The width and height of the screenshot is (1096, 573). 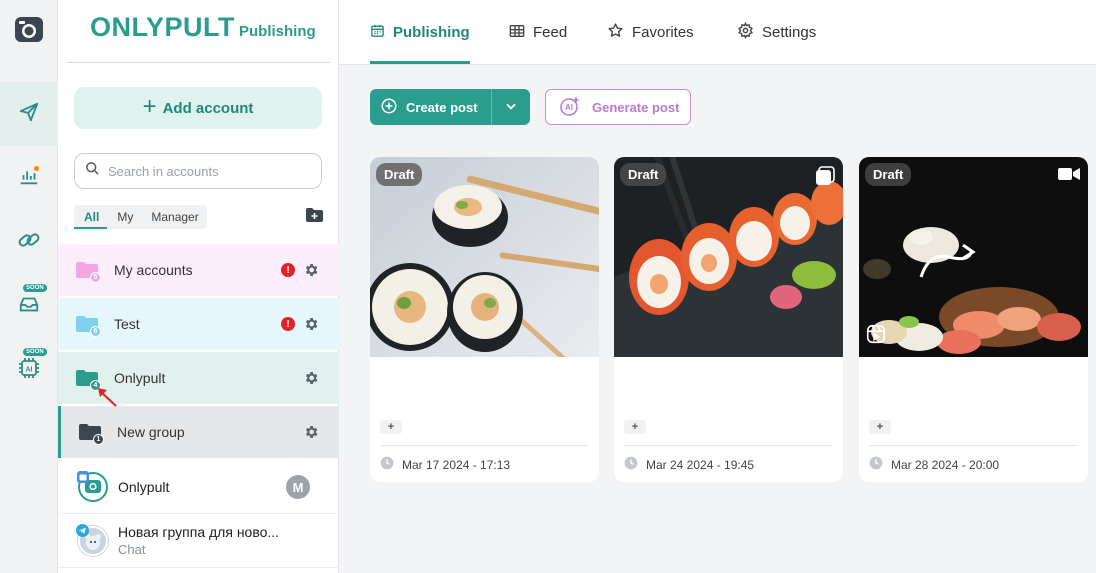 I want to click on tab-label: Favorites, so click(x=663, y=32).